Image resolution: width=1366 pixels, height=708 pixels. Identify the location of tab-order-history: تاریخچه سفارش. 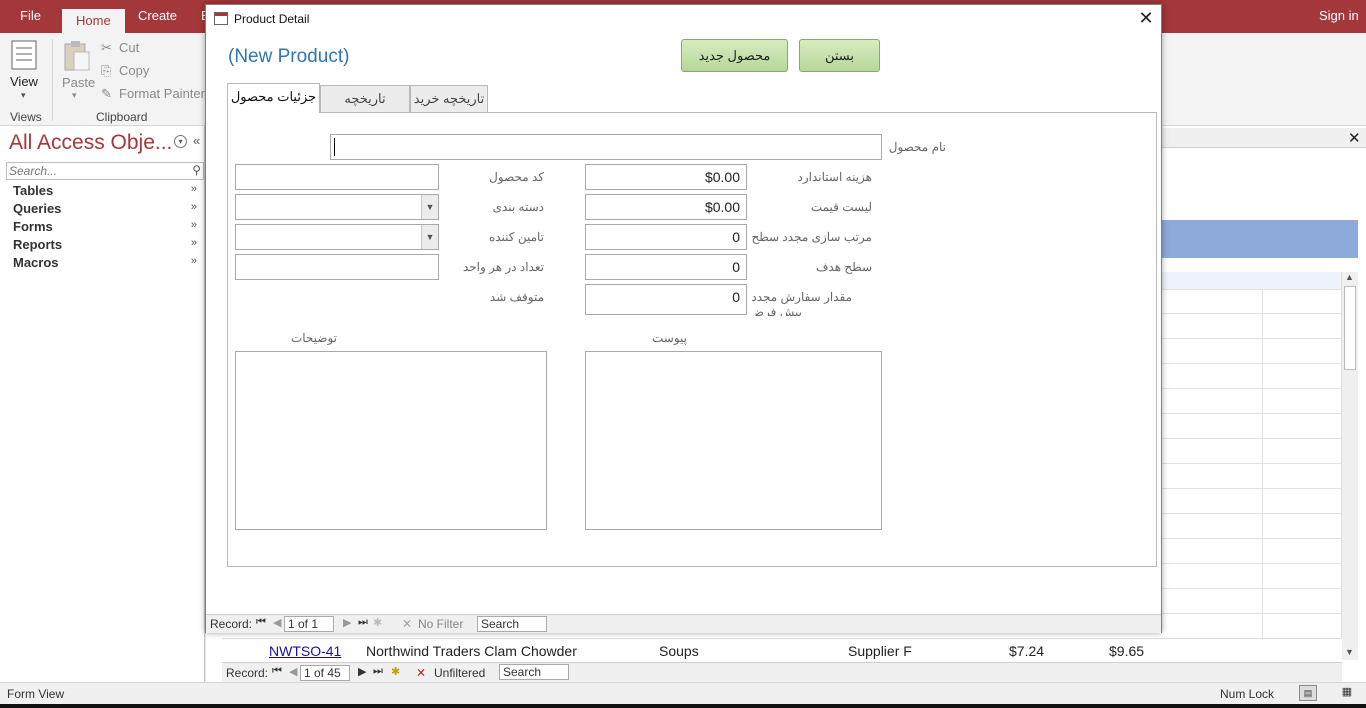
(365, 108).